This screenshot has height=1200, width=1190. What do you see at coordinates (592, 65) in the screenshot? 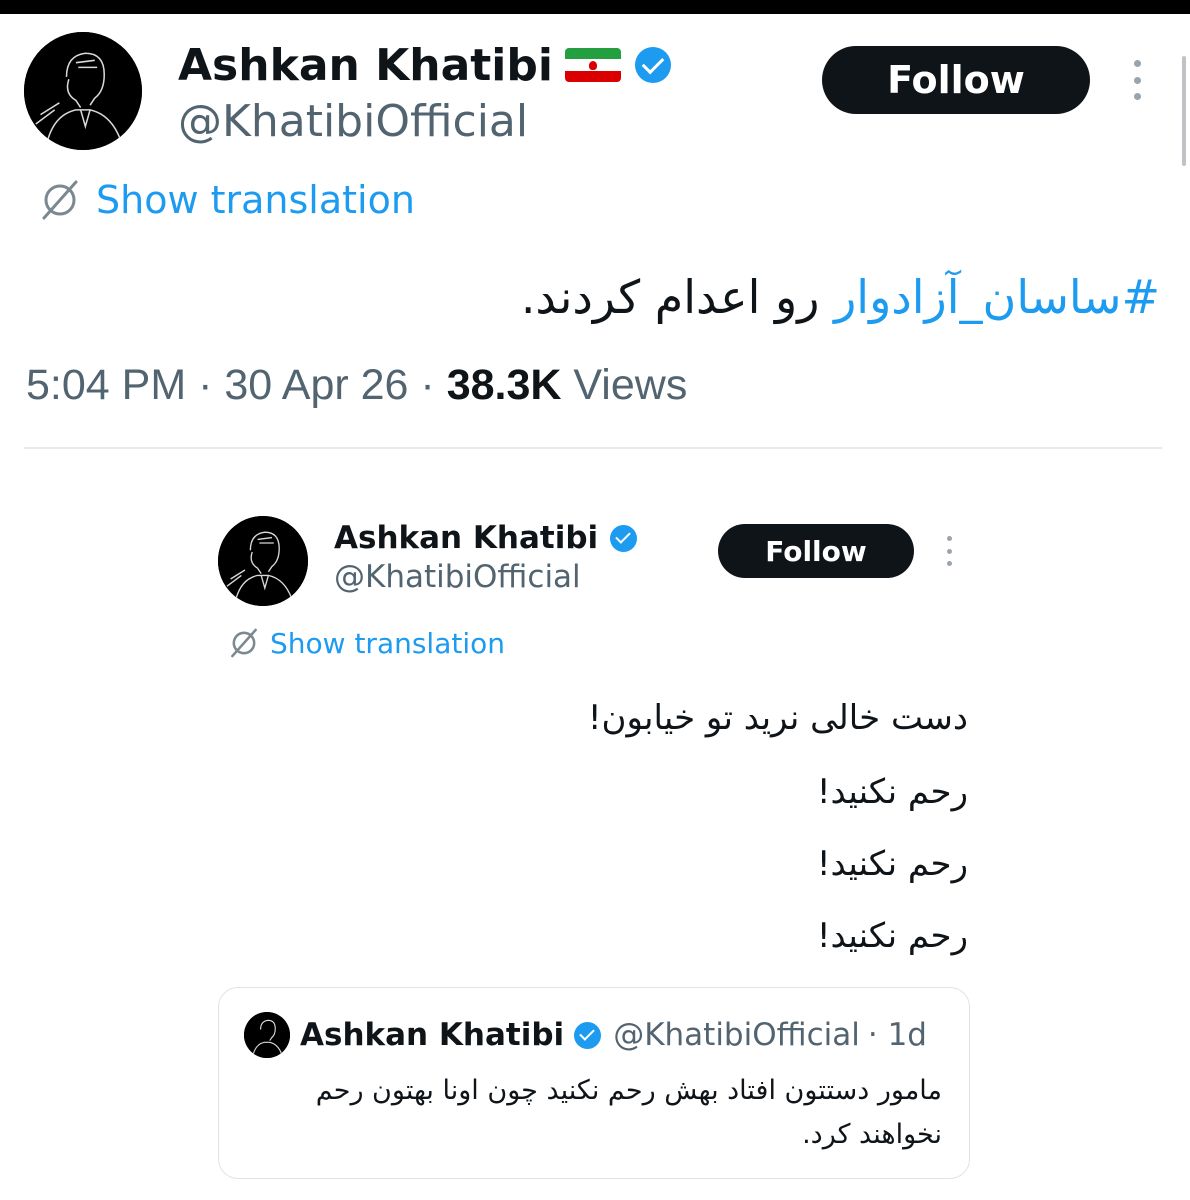
I see `iran-flag-icon` at bounding box center [592, 65].